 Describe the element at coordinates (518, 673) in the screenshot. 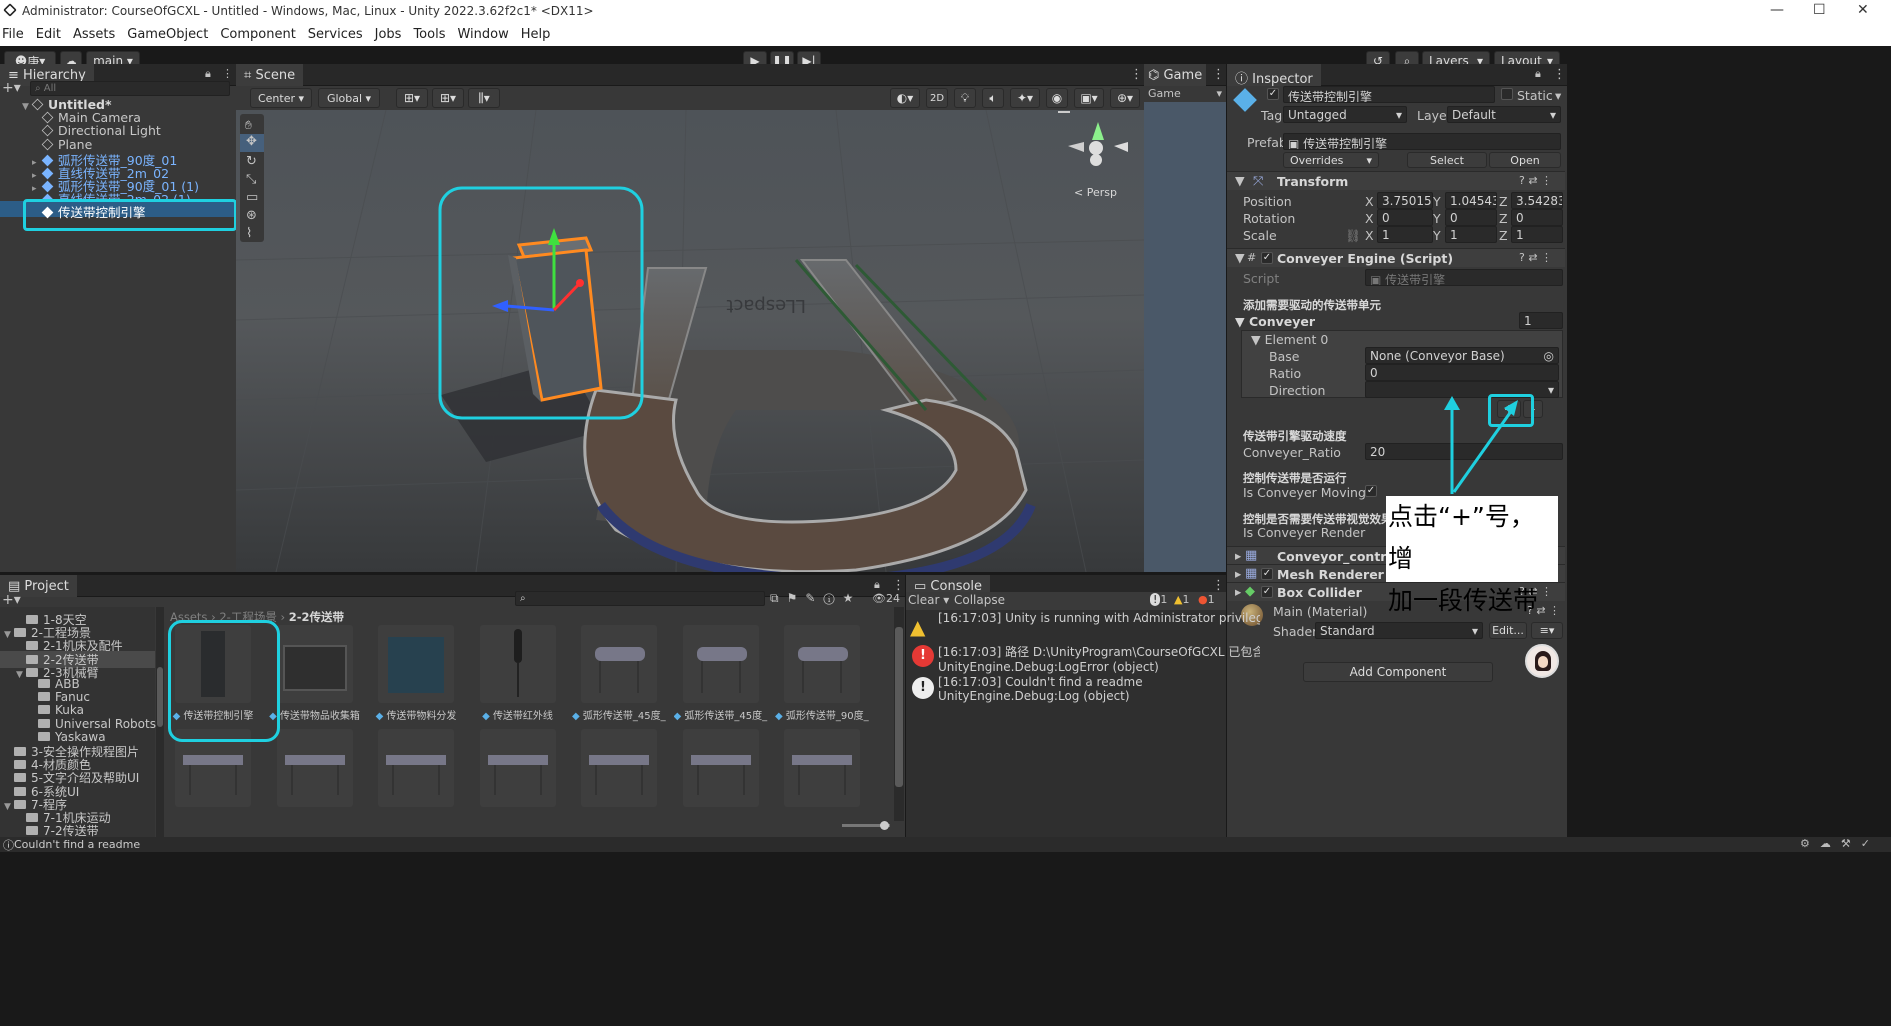

I see `asset-item: ◆ 传送带红外线` at that location.